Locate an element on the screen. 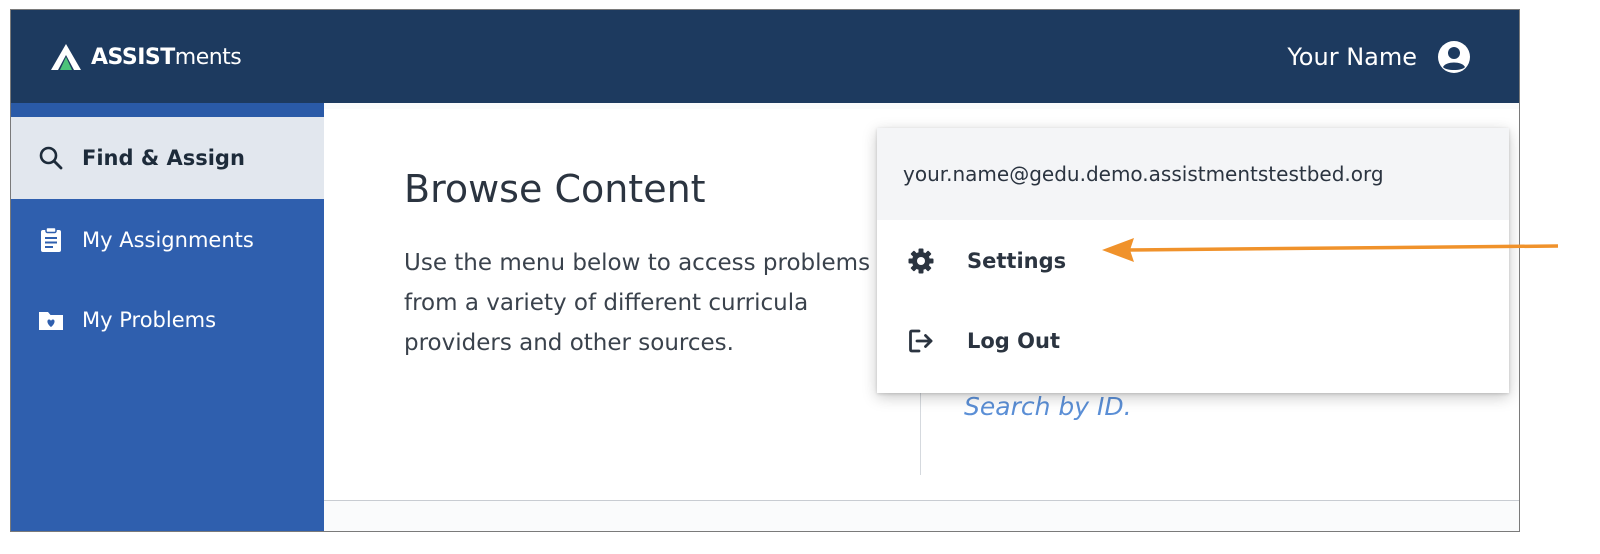 Image resolution: width=1600 pixels, height=554 pixels. assistments-logo: ASSISTments is located at coordinates (145, 57).